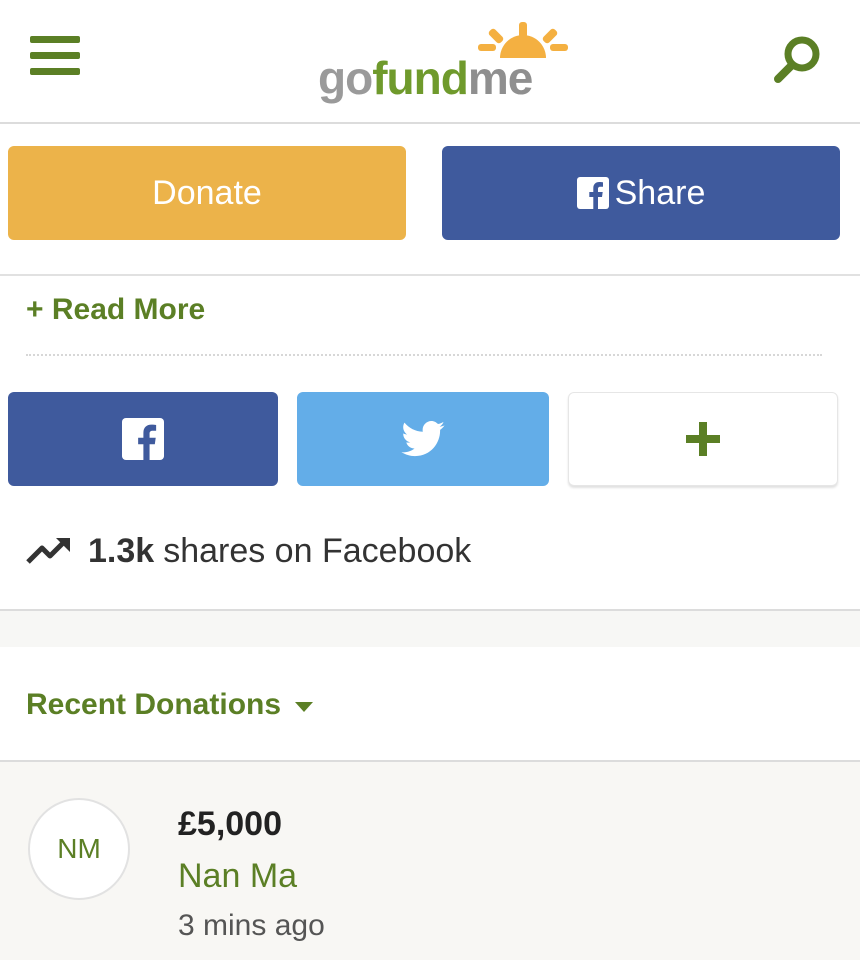 Image resolution: width=860 pixels, height=960 pixels. I want to click on gofundme-logo: gofundme, so click(443, 63).